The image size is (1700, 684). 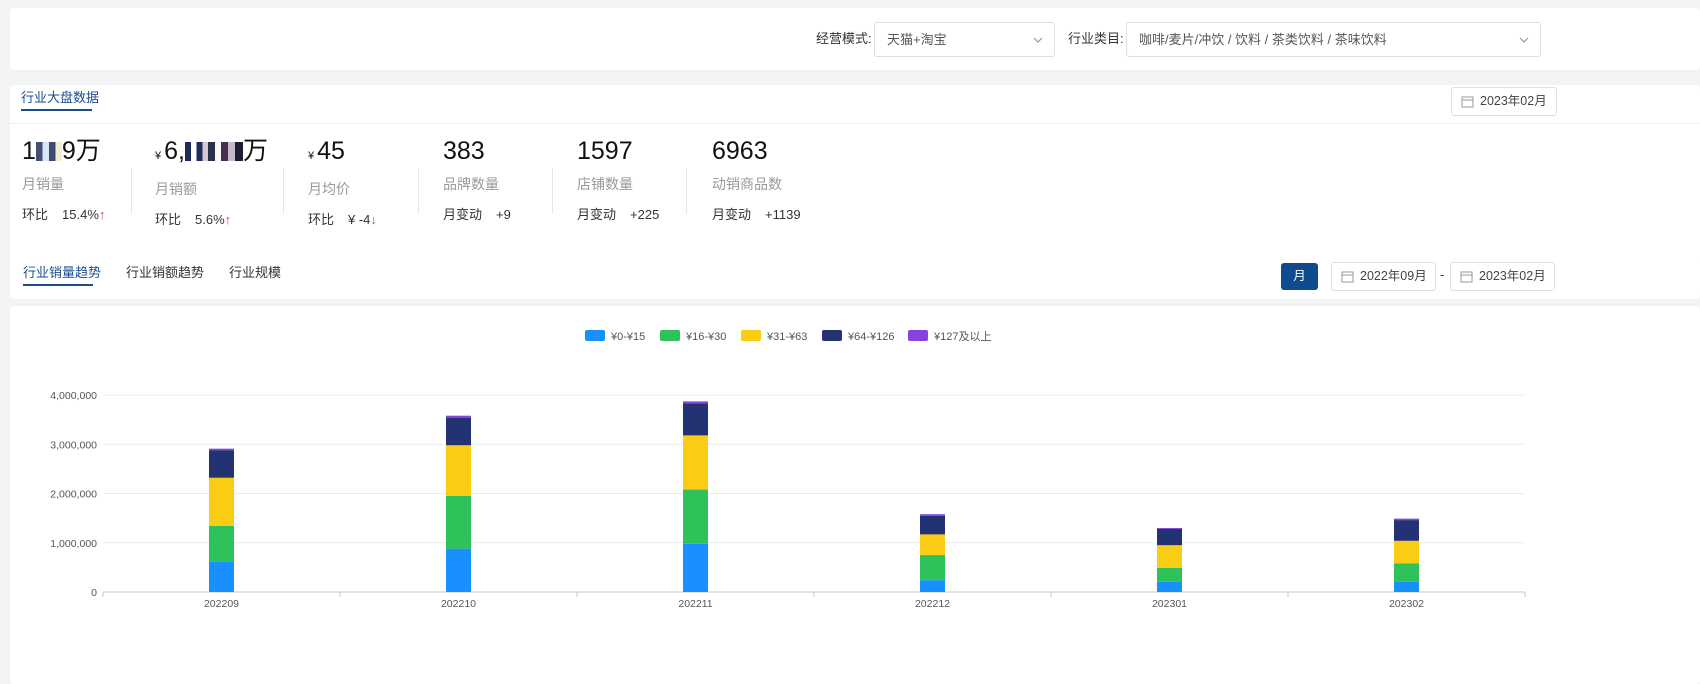 What do you see at coordinates (1169, 604) in the screenshot?
I see `x-tick-label: 202301` at bounding box center [1169, 604].